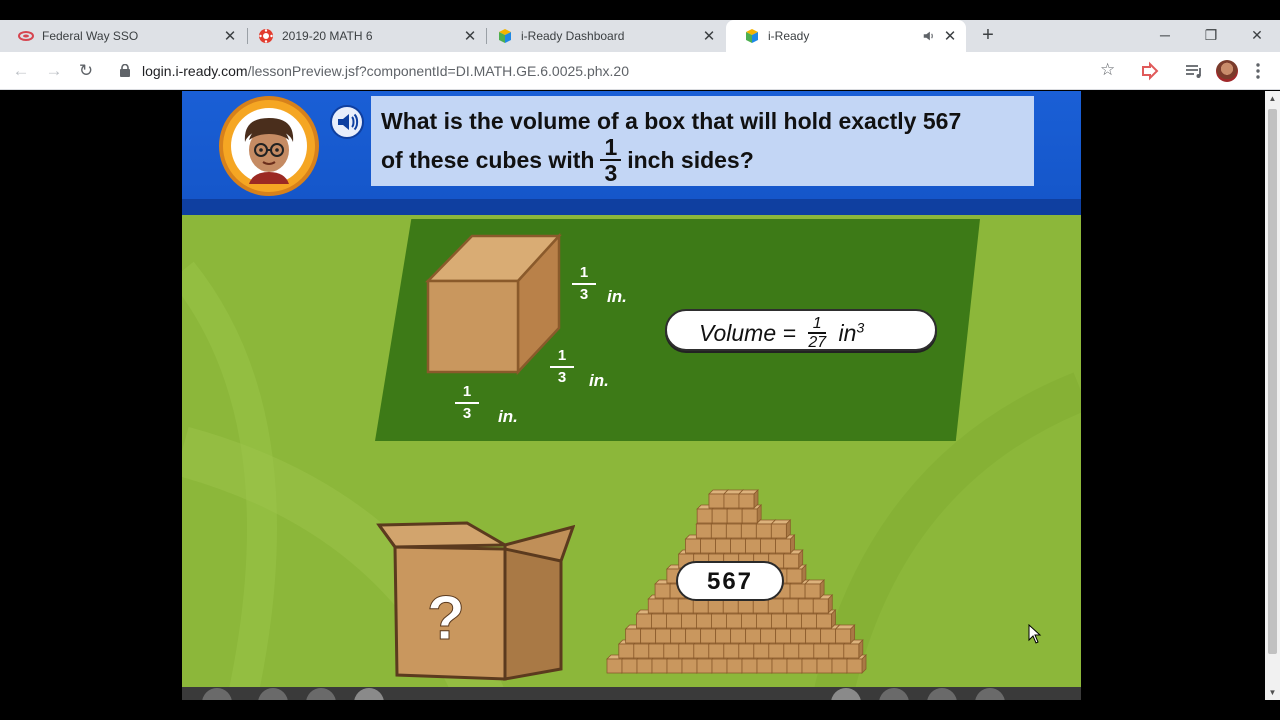 This screenshot has height=720, width=1280. What do you see at coordinates (125, 70) in the screenshot?
I see `lock-icon` at bounding box center [125, 70].